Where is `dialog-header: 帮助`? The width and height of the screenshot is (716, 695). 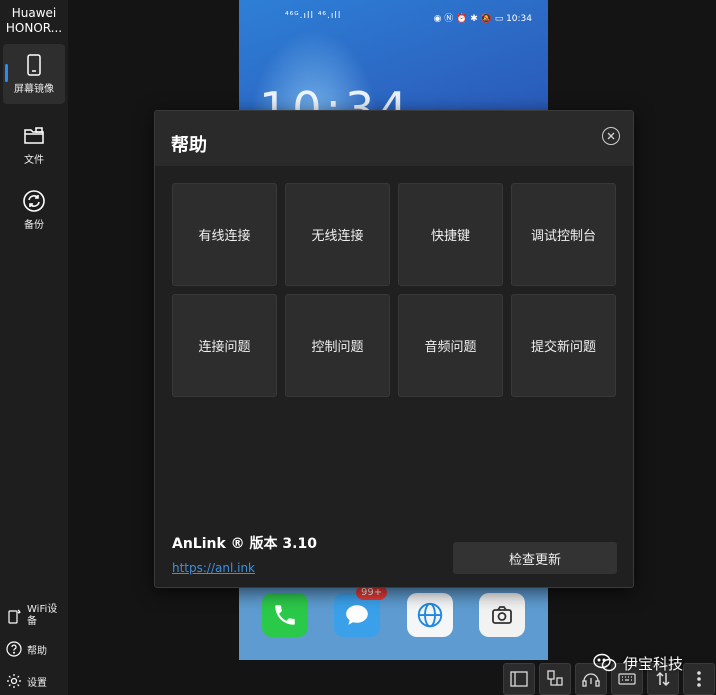 dialog-header: 帮助 is located at coordinates (394, 138).